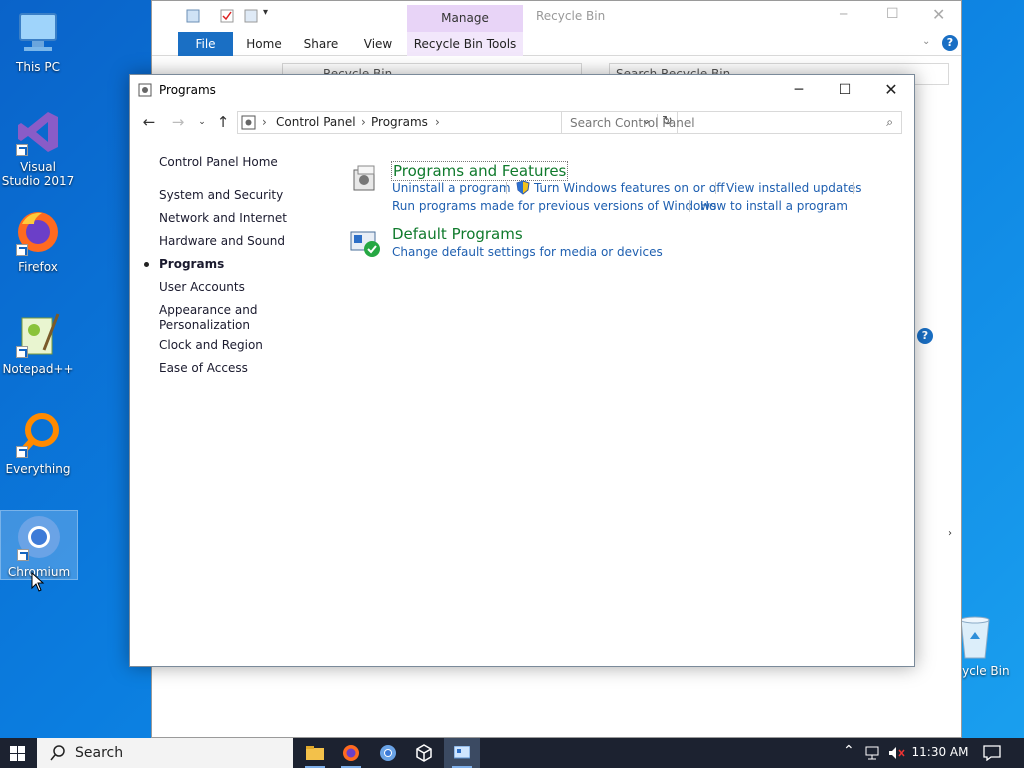 This screenshot has width=1024, height=768. I want to click on desktop-icon-visual-studio: Visual Studio 2017, so click(38, 148).